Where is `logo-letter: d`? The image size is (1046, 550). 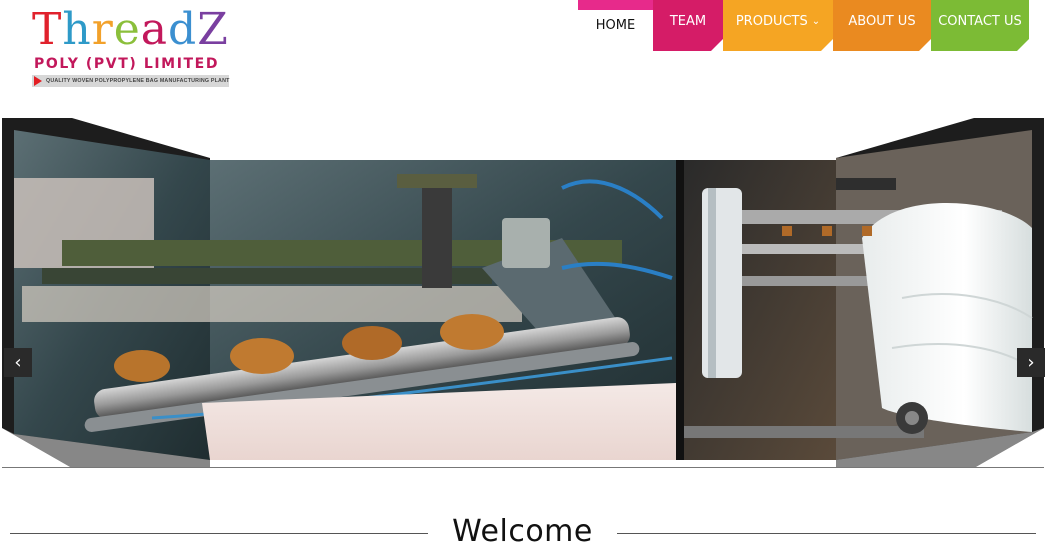 logo-letter: d is located at coordinates (183, 29).